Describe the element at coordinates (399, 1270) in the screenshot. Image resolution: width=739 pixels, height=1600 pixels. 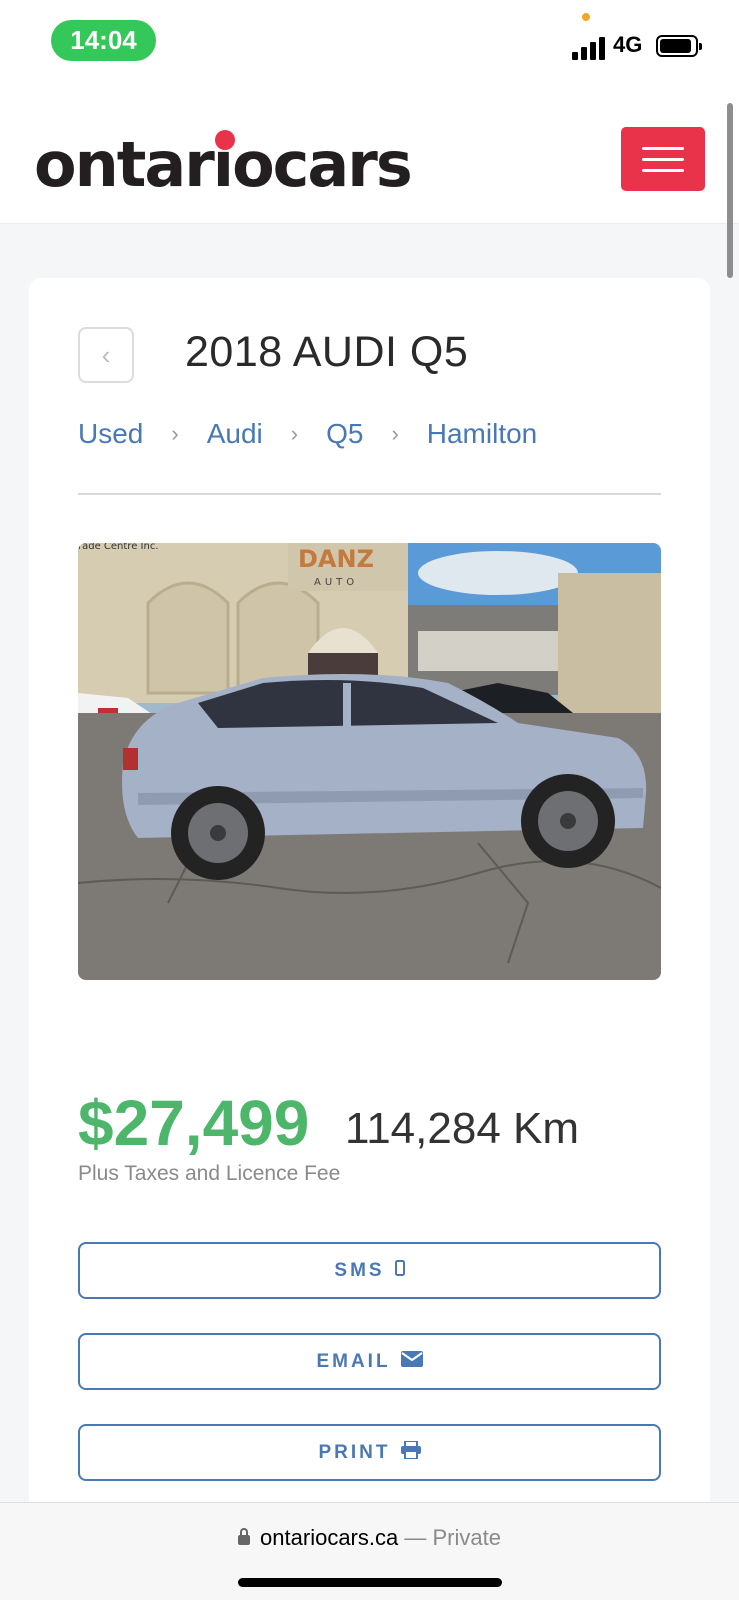
I see `mobile-icon` at that location.